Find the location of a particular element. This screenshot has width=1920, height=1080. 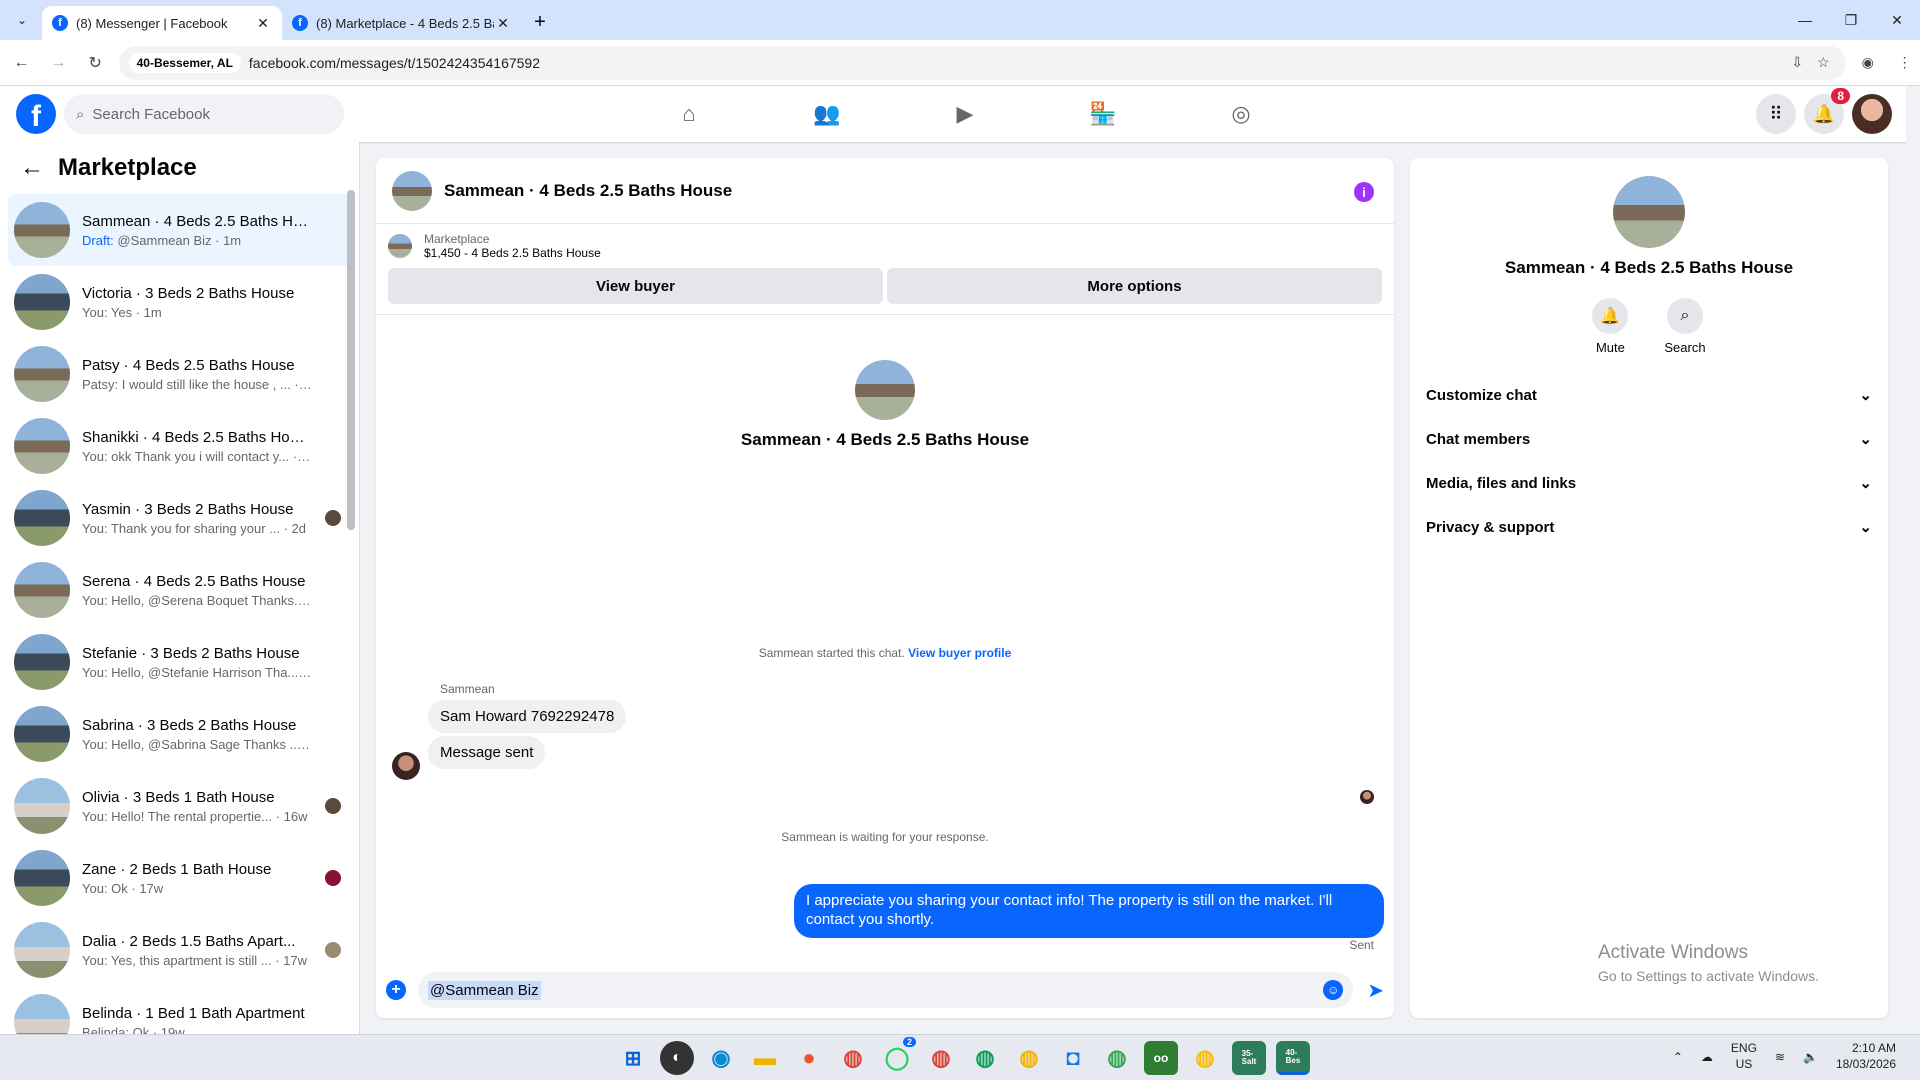

search-in-chat-button: ⌕ Search is located at coordinates (1685, 326).